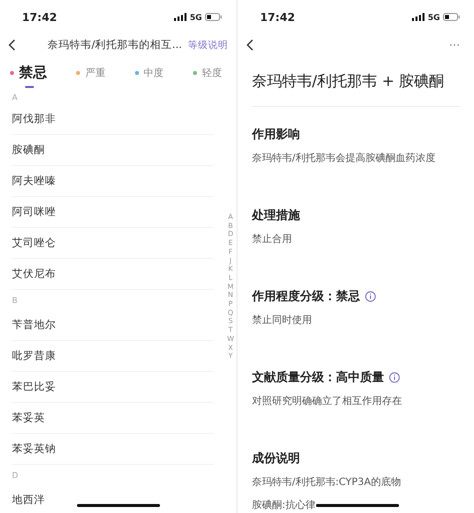 This screenshot has height=513, width=474. I want to click on drug-list-item: 苯妥英钠, so click(113, 449).